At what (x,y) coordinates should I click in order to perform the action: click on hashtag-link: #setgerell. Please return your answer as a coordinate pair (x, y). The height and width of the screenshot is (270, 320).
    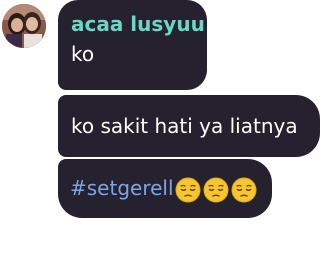
    Looking at the image, I should click on (122, 188).